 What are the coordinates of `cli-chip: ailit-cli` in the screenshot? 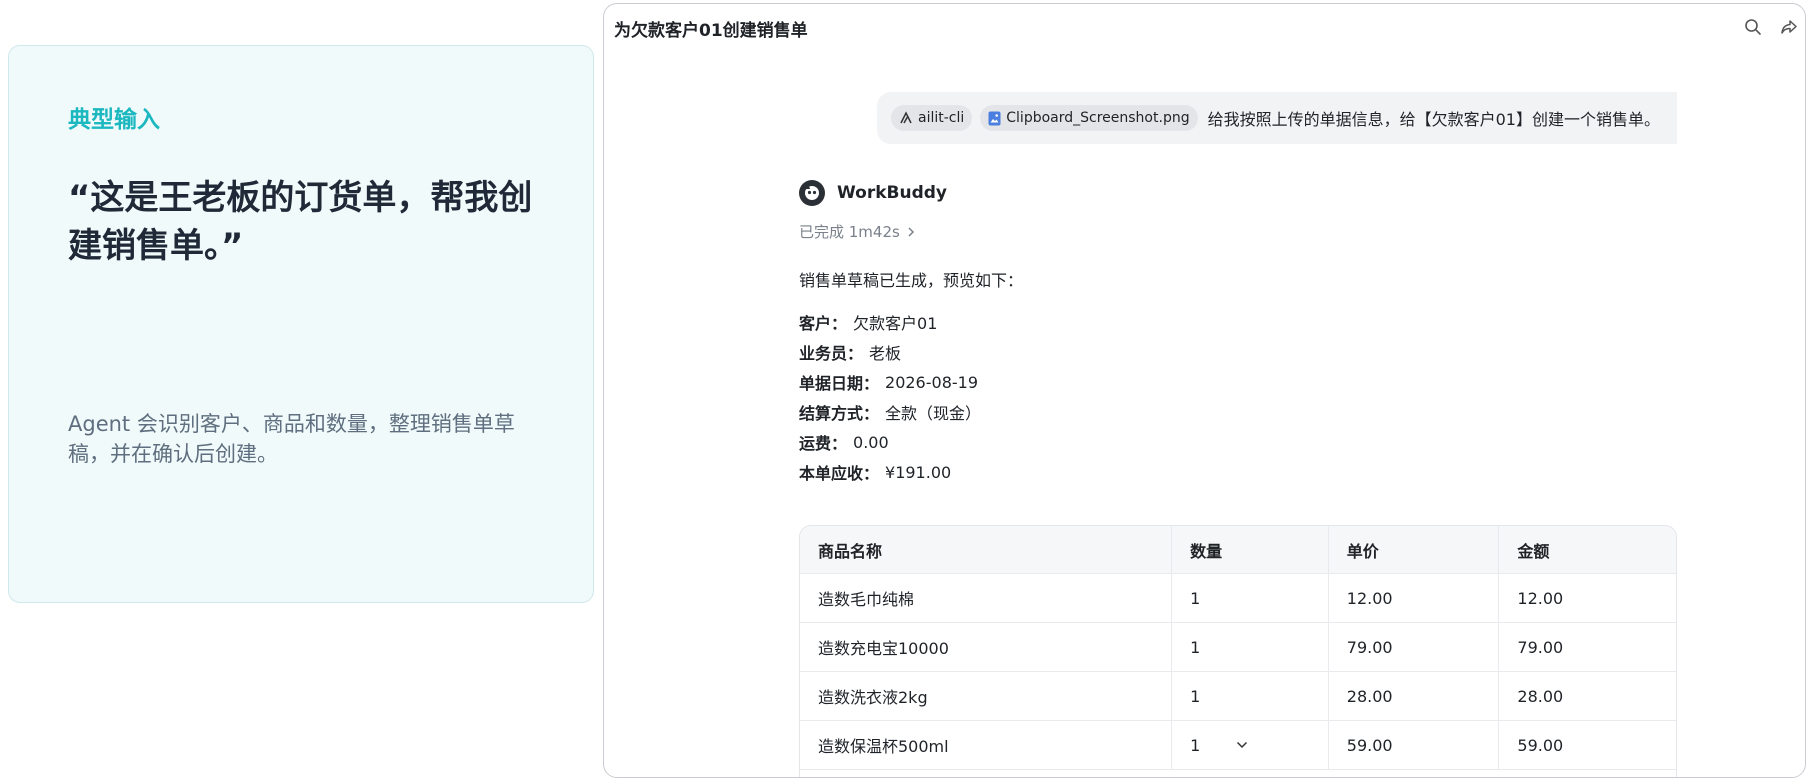 It's located at (932, 118).